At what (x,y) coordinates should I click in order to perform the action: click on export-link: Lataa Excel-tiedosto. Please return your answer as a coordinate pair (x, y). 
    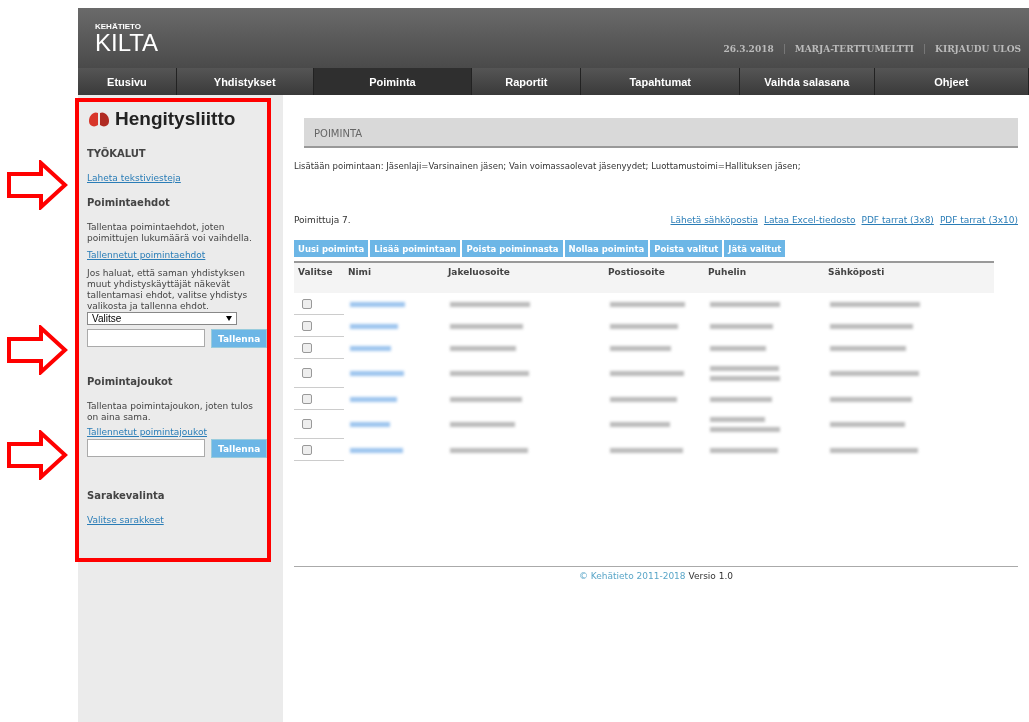
    Looking at the image, I should click on (809, 220).